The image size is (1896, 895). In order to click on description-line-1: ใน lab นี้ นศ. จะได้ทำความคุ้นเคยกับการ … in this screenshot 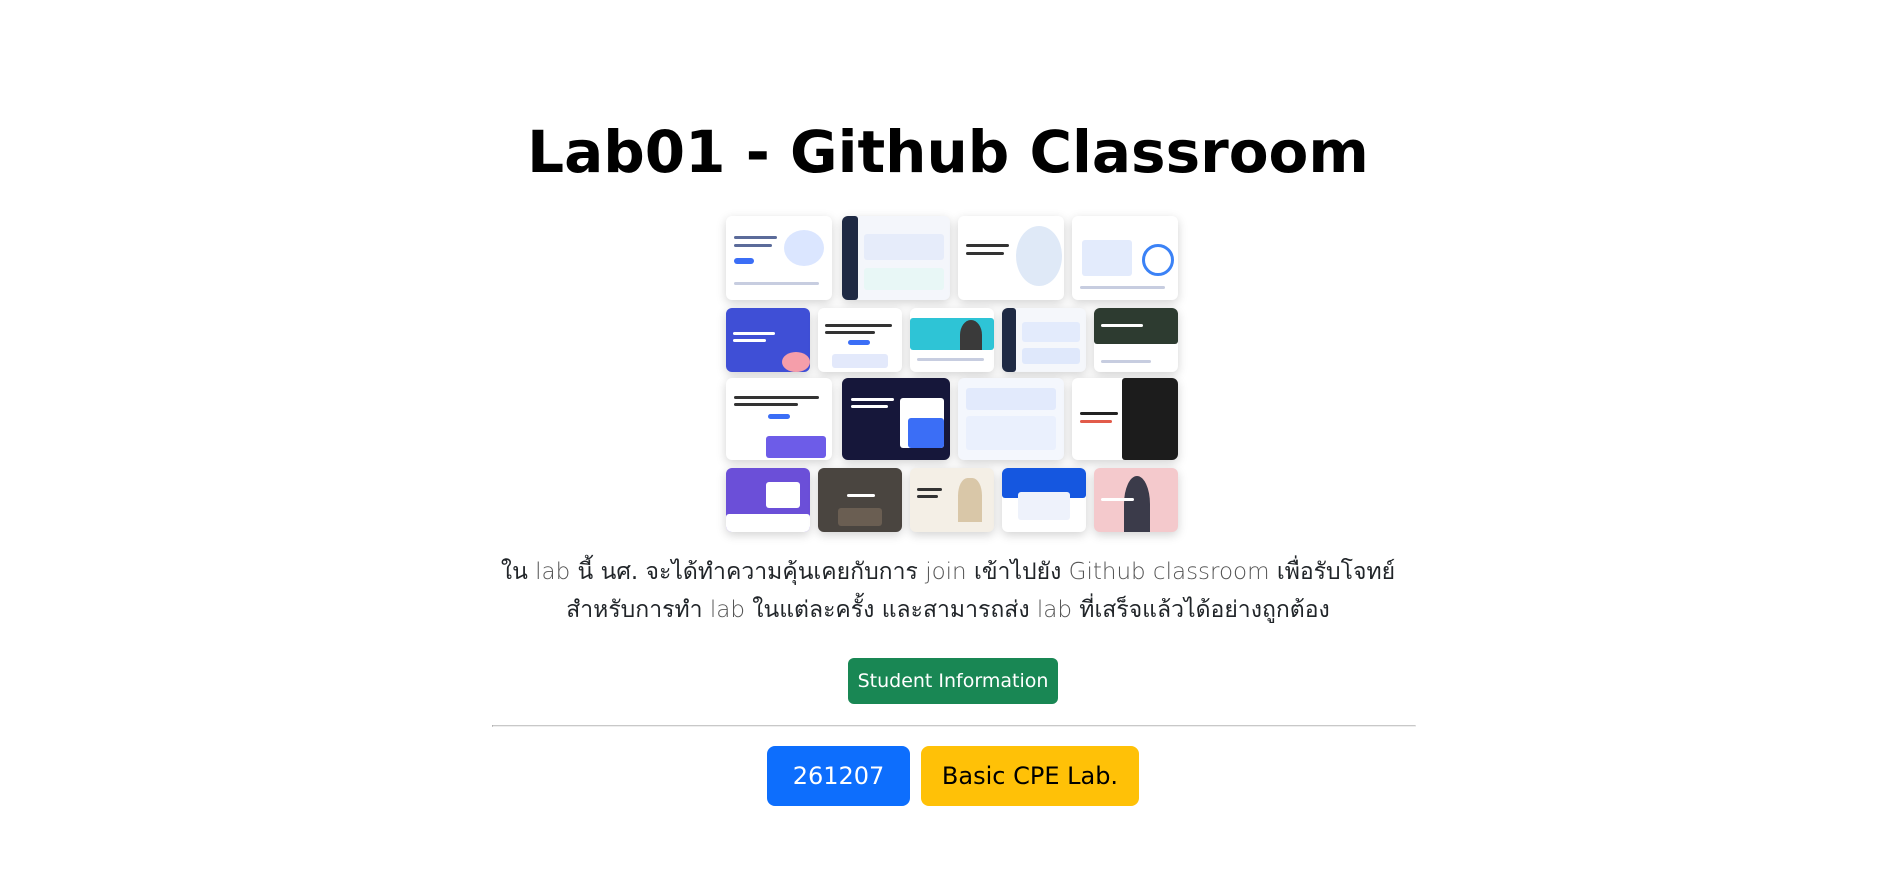, I will do `click(948, 572)`.